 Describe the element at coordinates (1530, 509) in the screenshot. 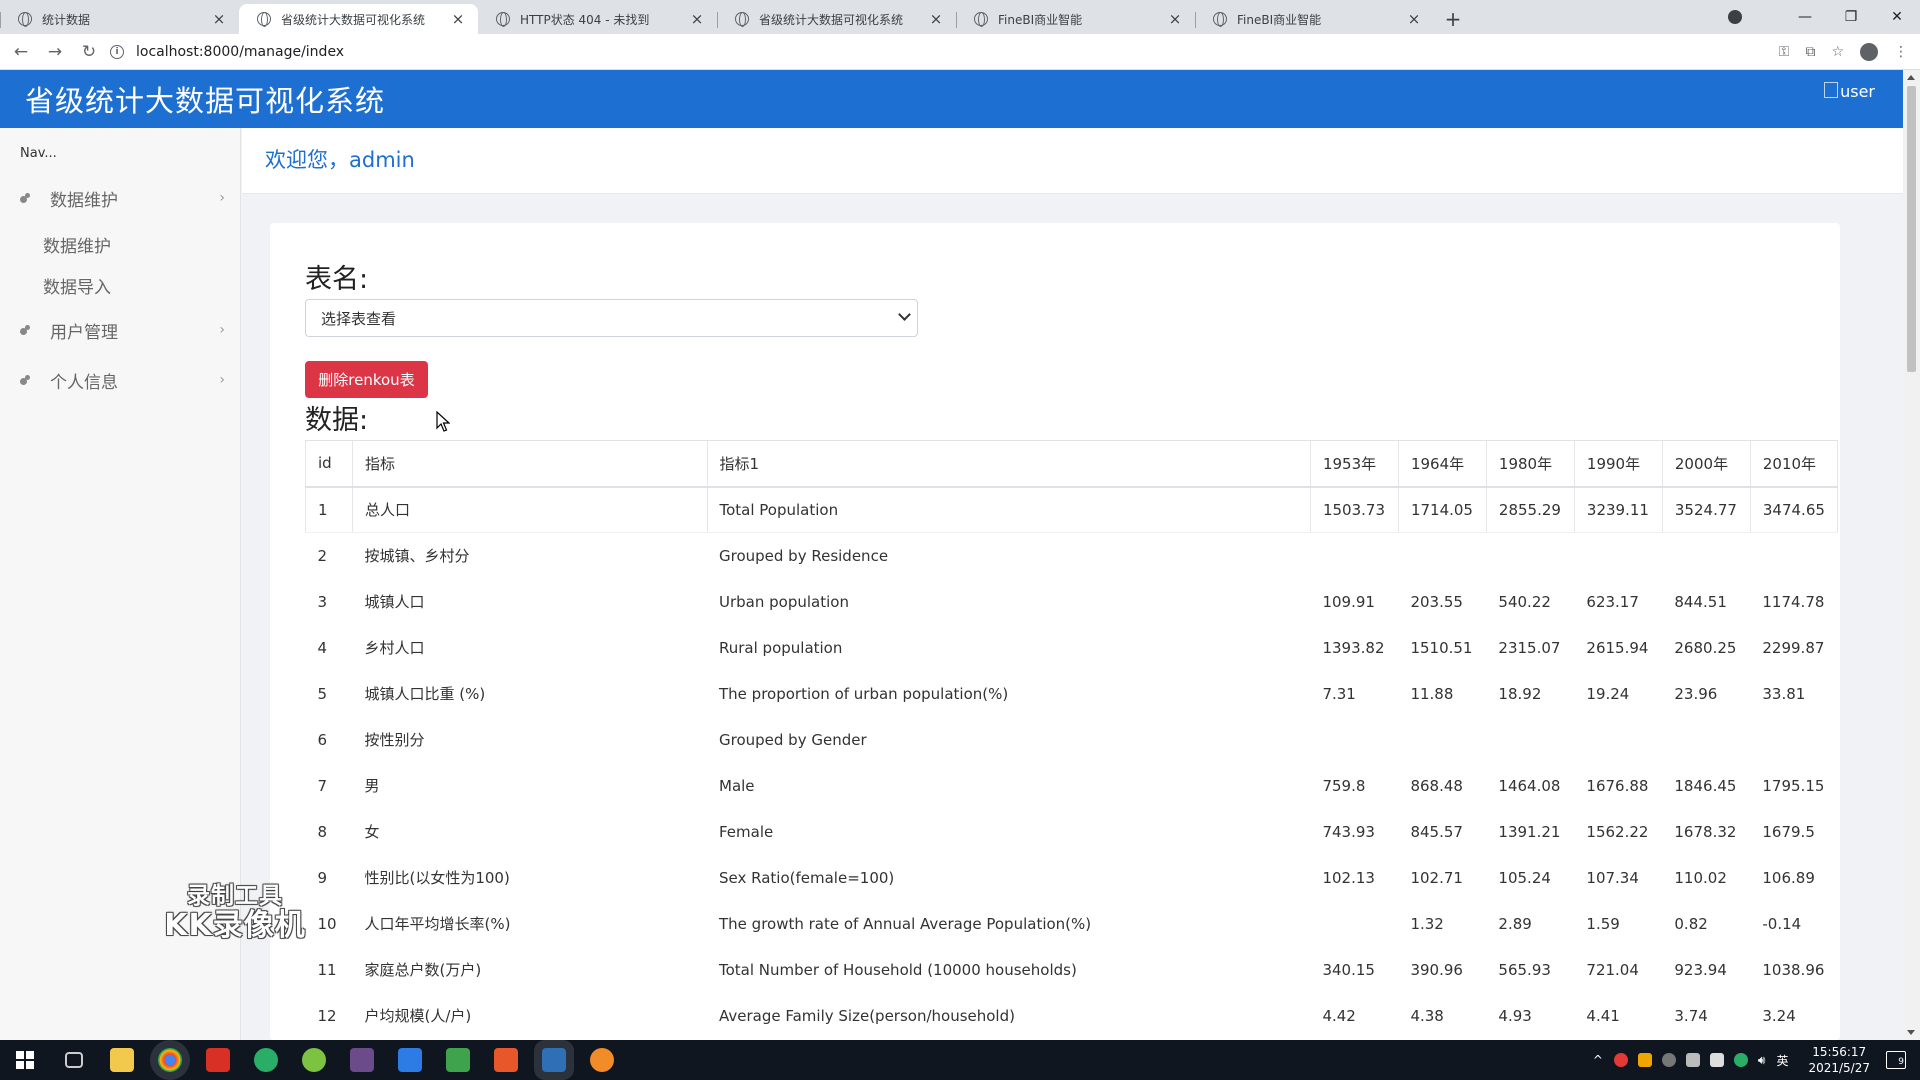

I see `table-cell: 2855.29` at that location.